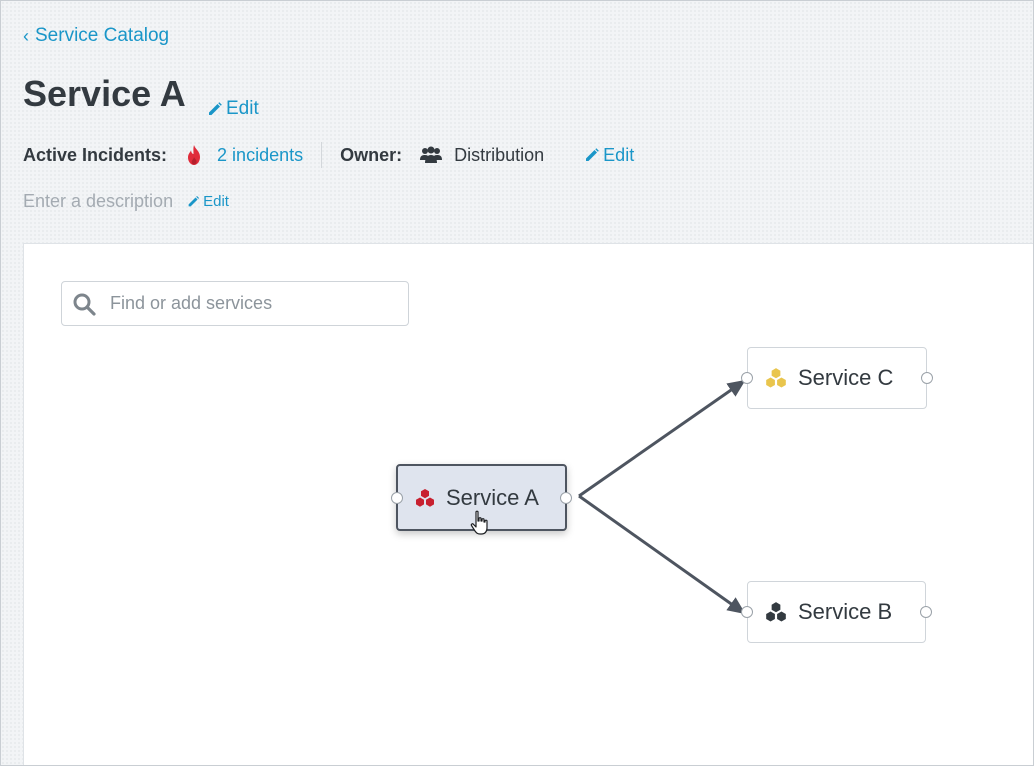  What do you see at coordinates (26, 35) in the screenshot?
I see `chevron-left-icon: ‹` at bounding box center [26, 35].